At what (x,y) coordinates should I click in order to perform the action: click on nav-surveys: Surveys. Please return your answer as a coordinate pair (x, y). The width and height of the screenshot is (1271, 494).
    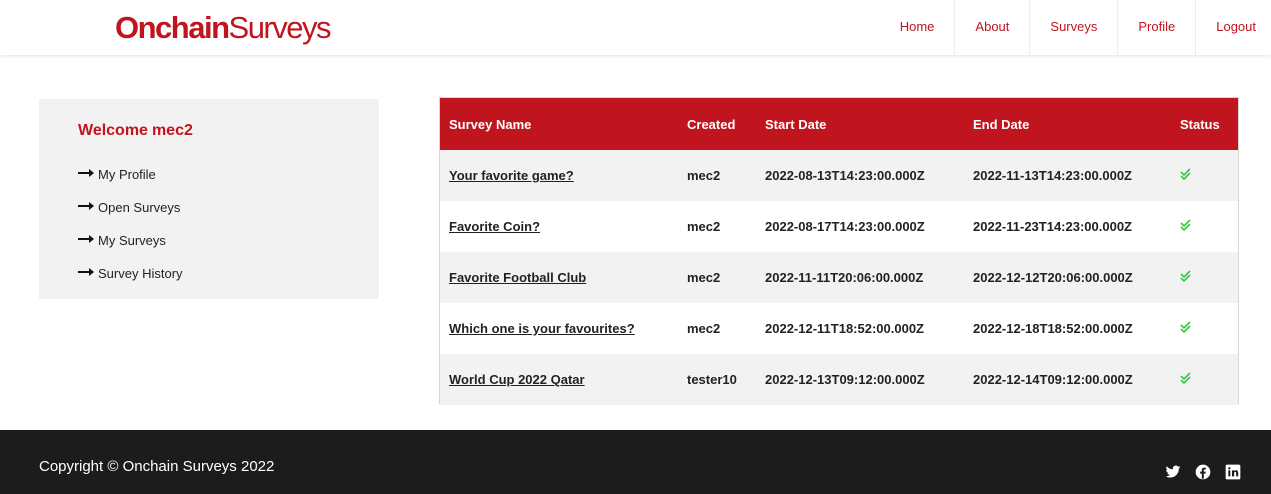
    Looking at the image, I should click on (1073, 27).